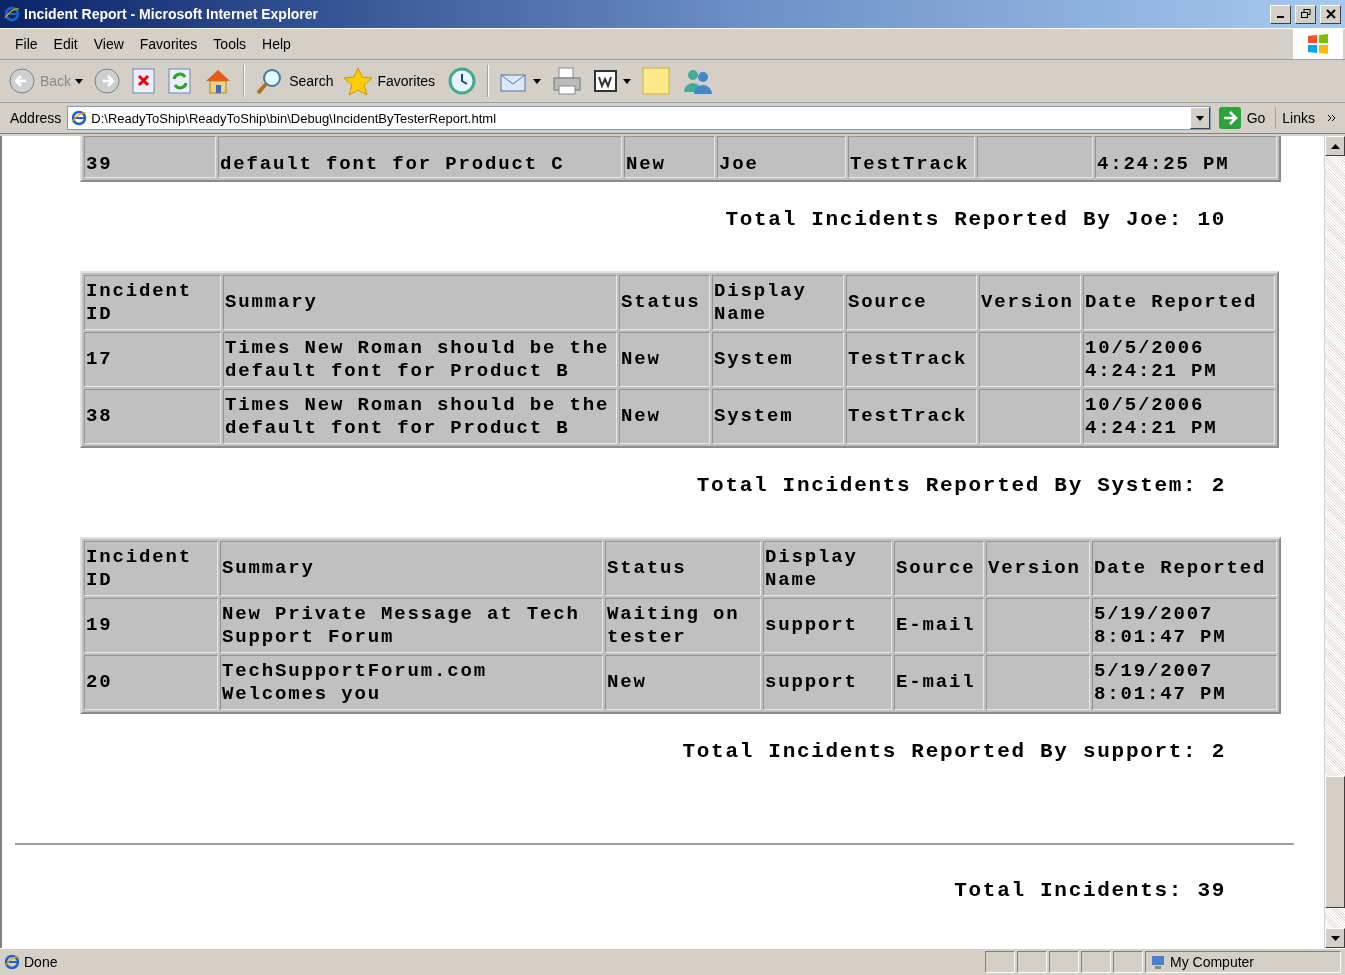 This screenshot has width=1345, height=975. What do you see at coordinates (411, 625) in the screenshot?
I see `table-cell: New Private Message at Tech Support Forum` at bounding box center [411, 625].